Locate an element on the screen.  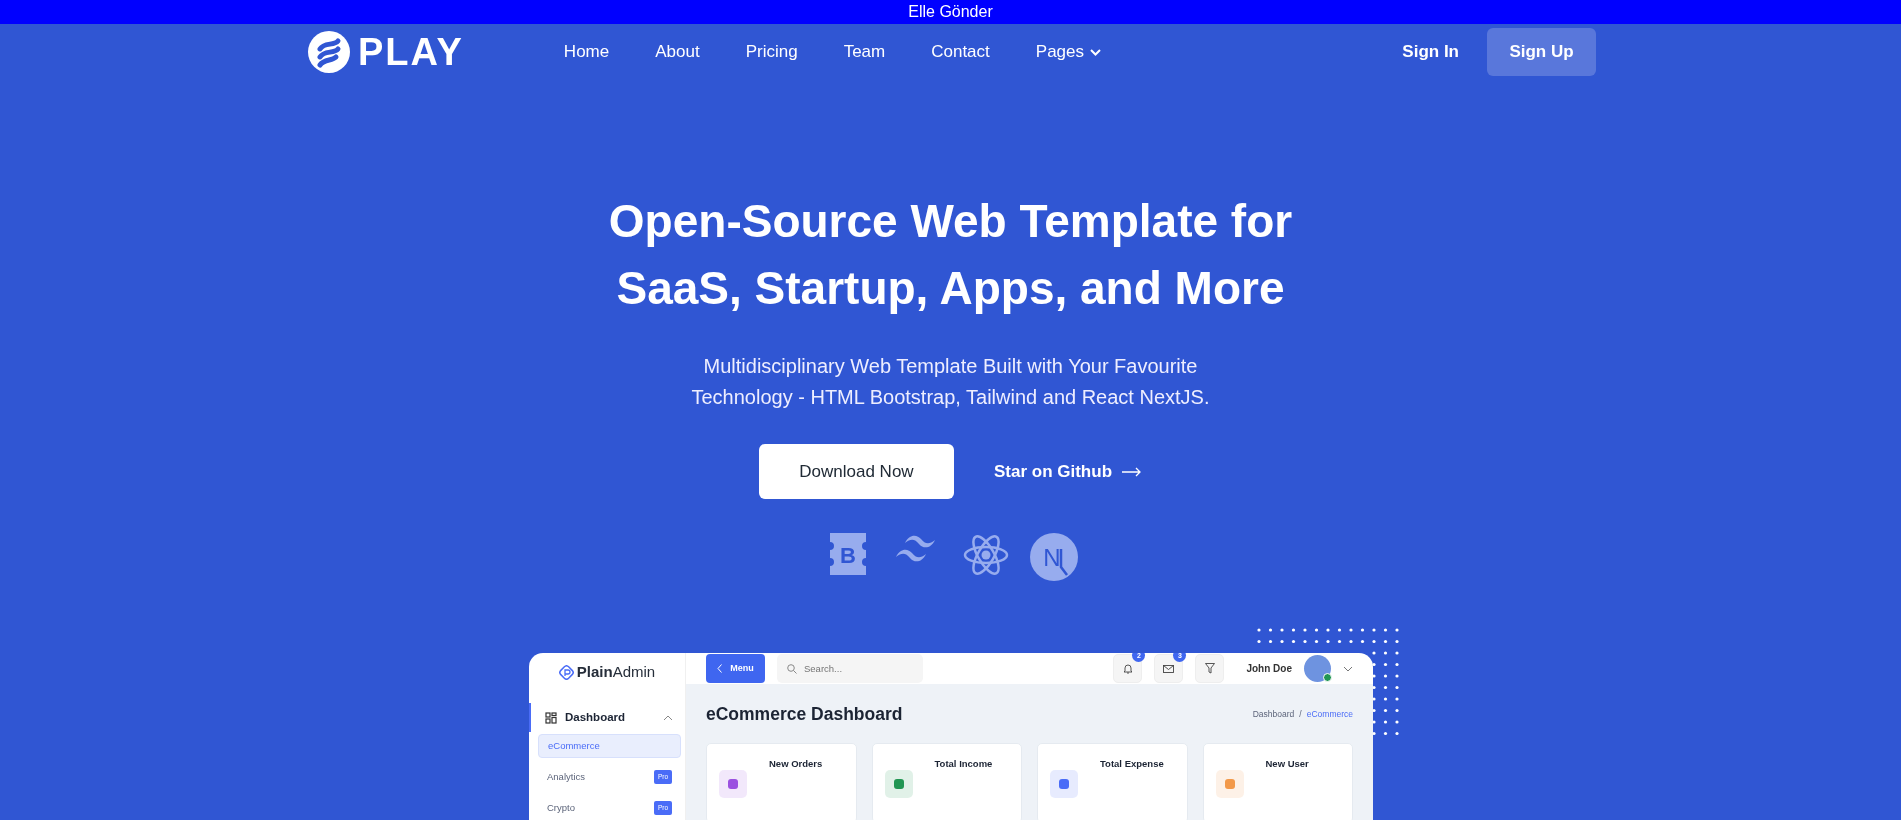
nav-link: Team is located at coordinates (864, 52).